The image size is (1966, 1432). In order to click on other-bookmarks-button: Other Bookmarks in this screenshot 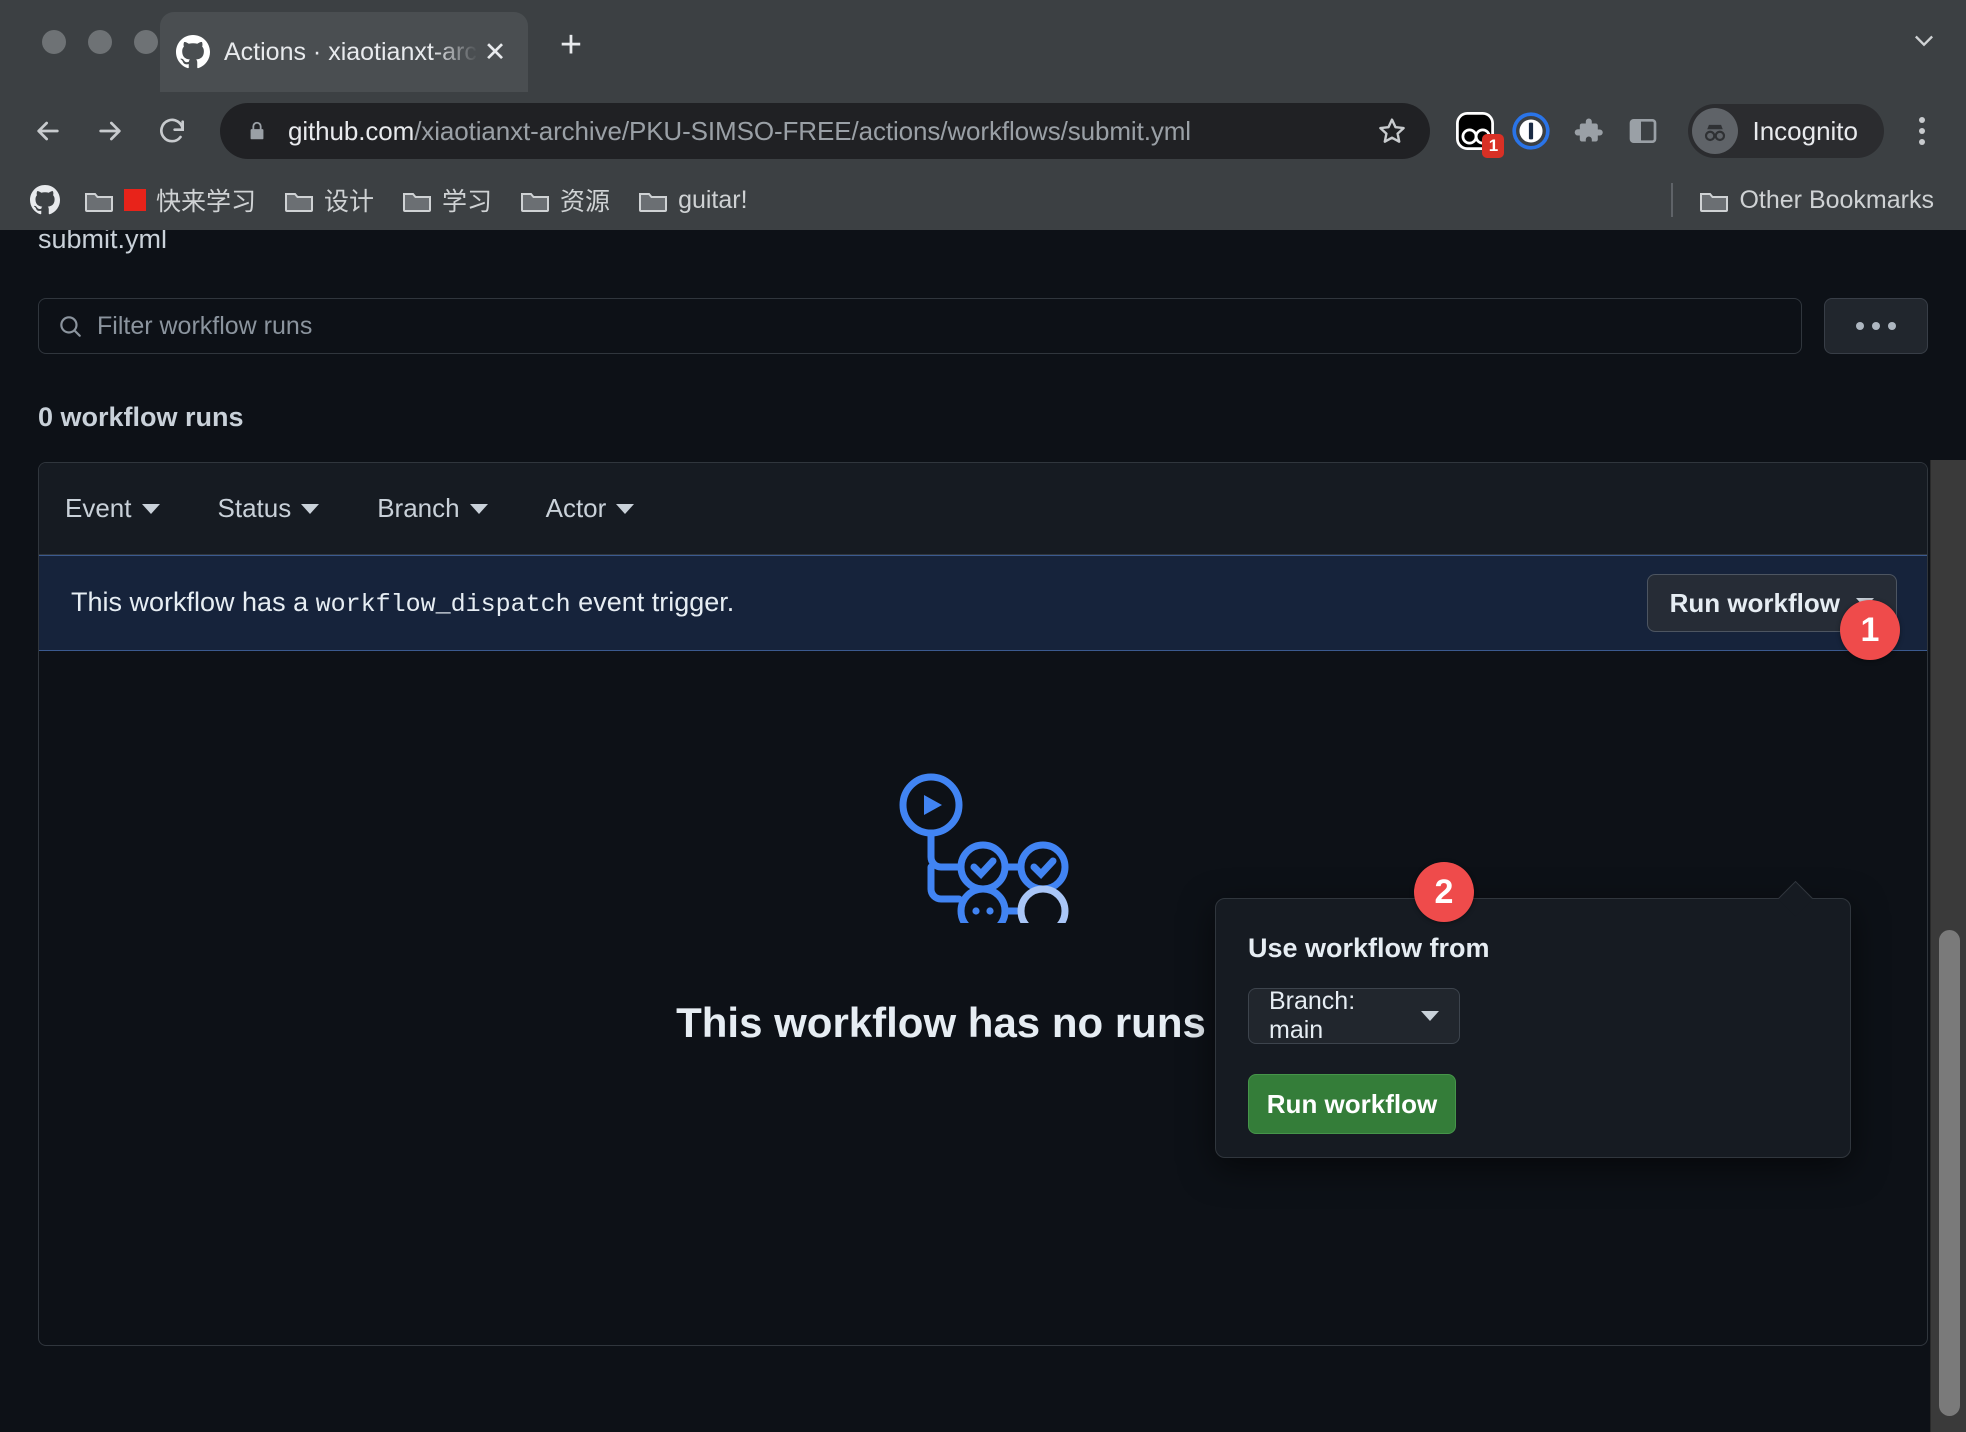, I will do `click(1816, 200)`.